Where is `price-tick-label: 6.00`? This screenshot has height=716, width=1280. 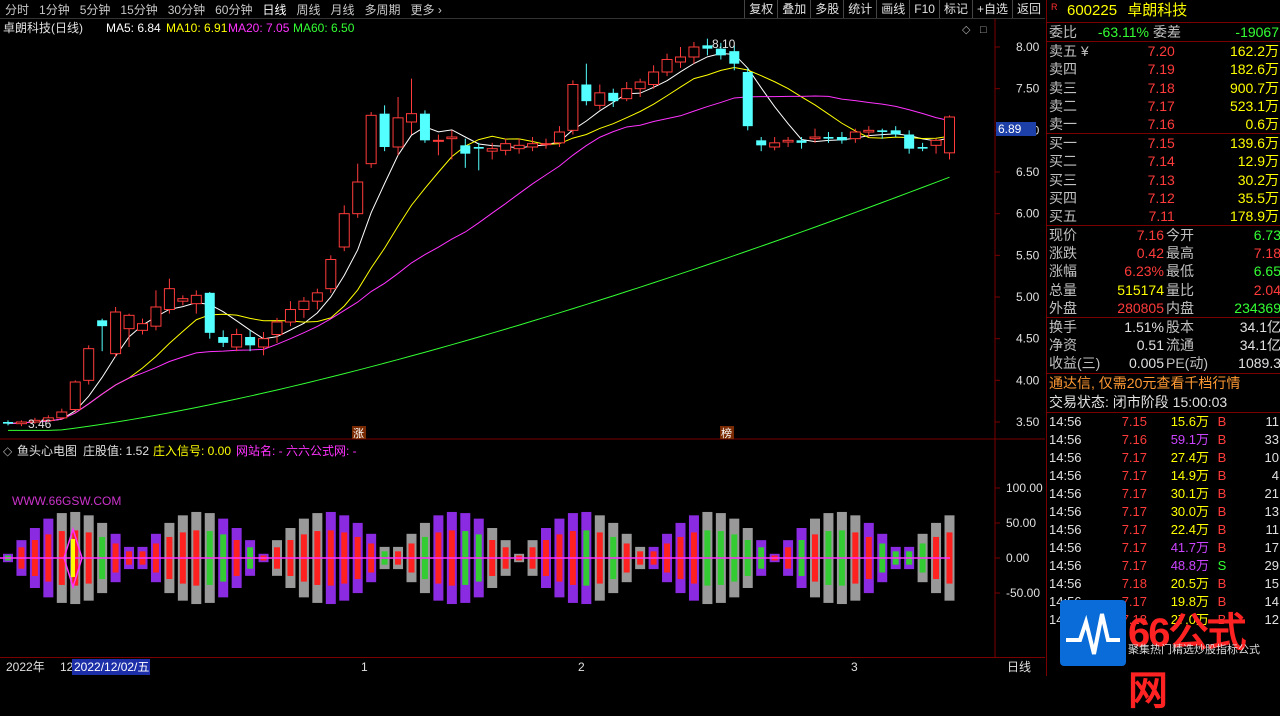 price-tick-label: 6.00 is located at coordinates (1028, 214).